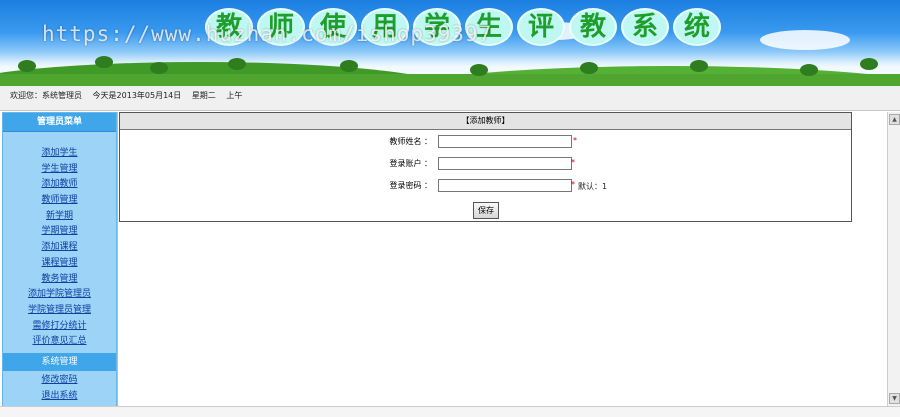  I want to click on account-label: 登录账户 ：, so click(410, 163).